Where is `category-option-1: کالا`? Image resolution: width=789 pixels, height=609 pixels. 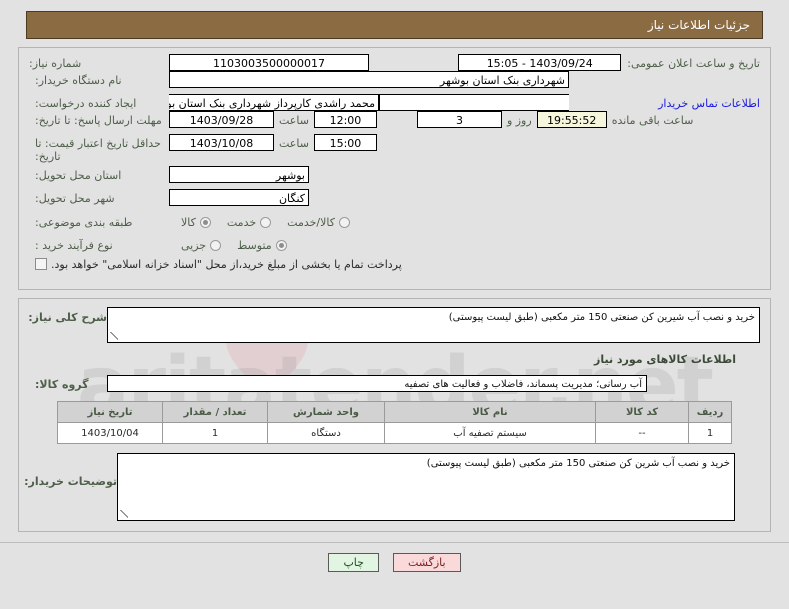
category-option-1: کالا is located at coordinates (192, 222).